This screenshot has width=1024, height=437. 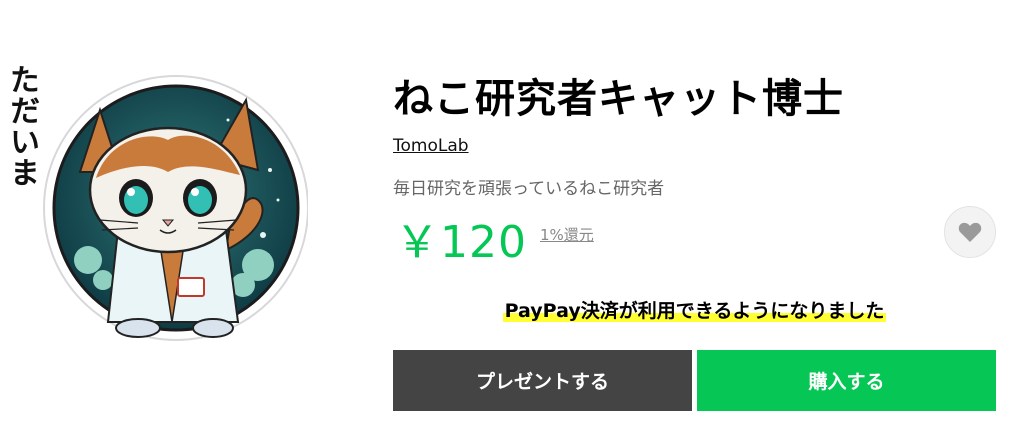 What do you see at coordinates (529, 189) in the screenshot?
I see `product-description: 毎日研究を頑張っているねこ研究者` at bounding box center [529, 189].